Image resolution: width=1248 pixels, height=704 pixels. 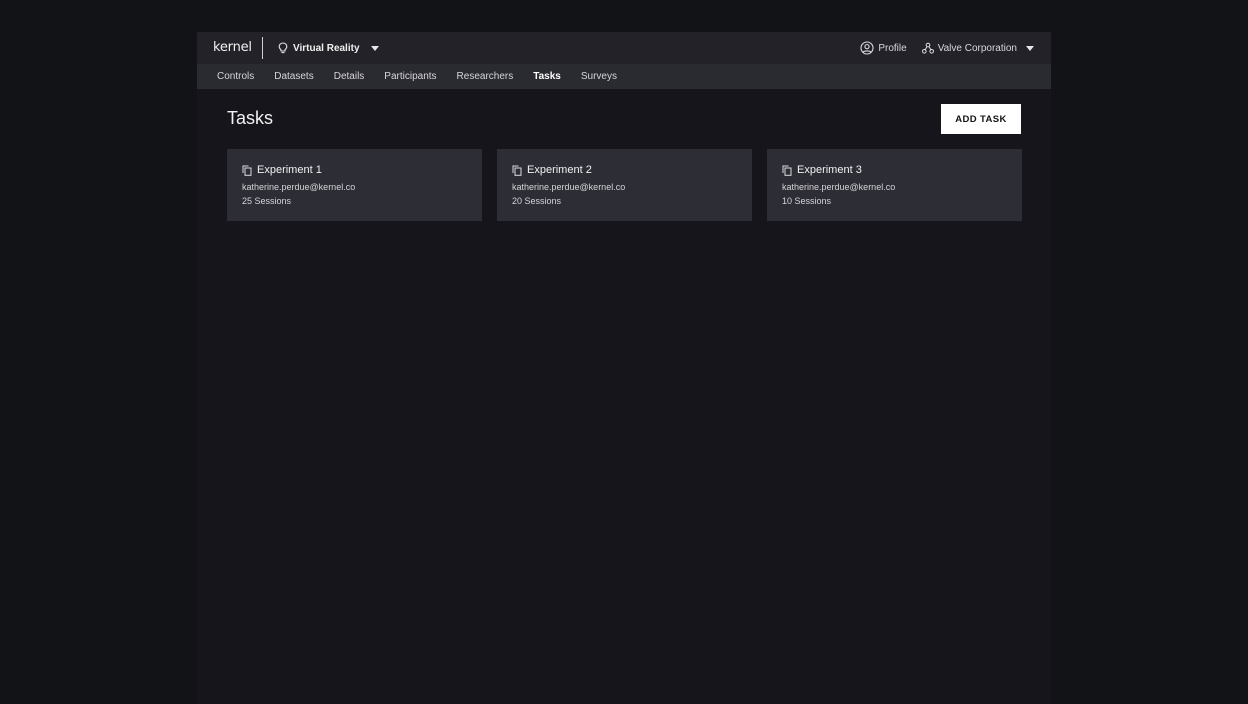 What do you see at coordinates (250, 118) in the screenshot?
I see `page-title: Tasks` at bounding box center [250, 118].